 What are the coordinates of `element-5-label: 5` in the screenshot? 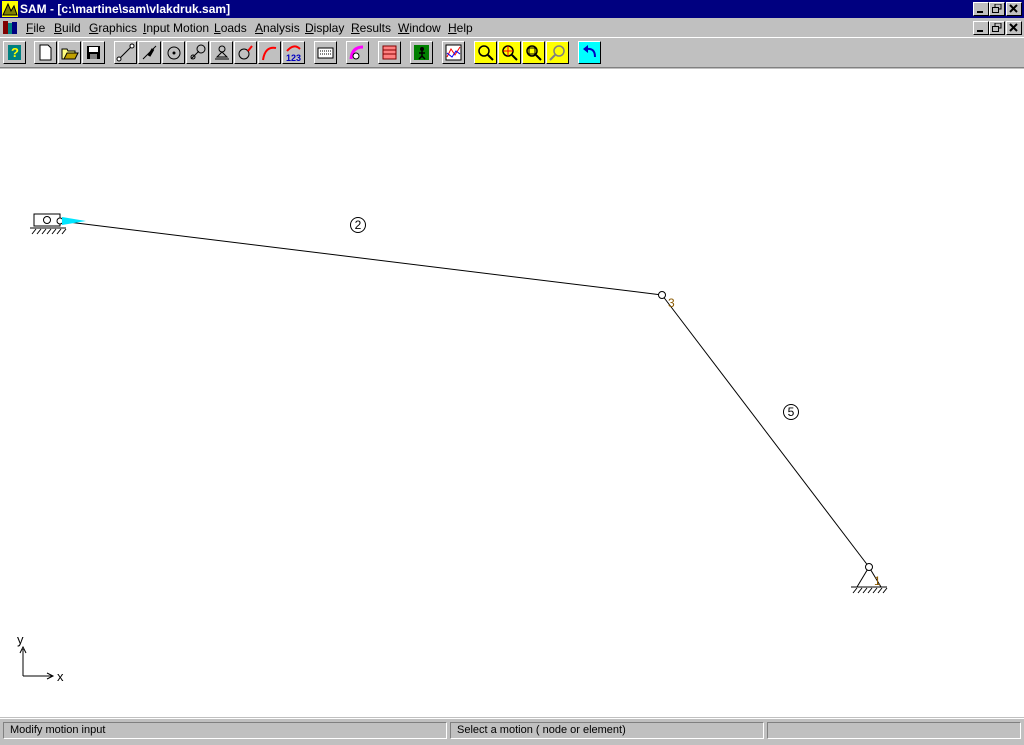 It's located at (791, 412).